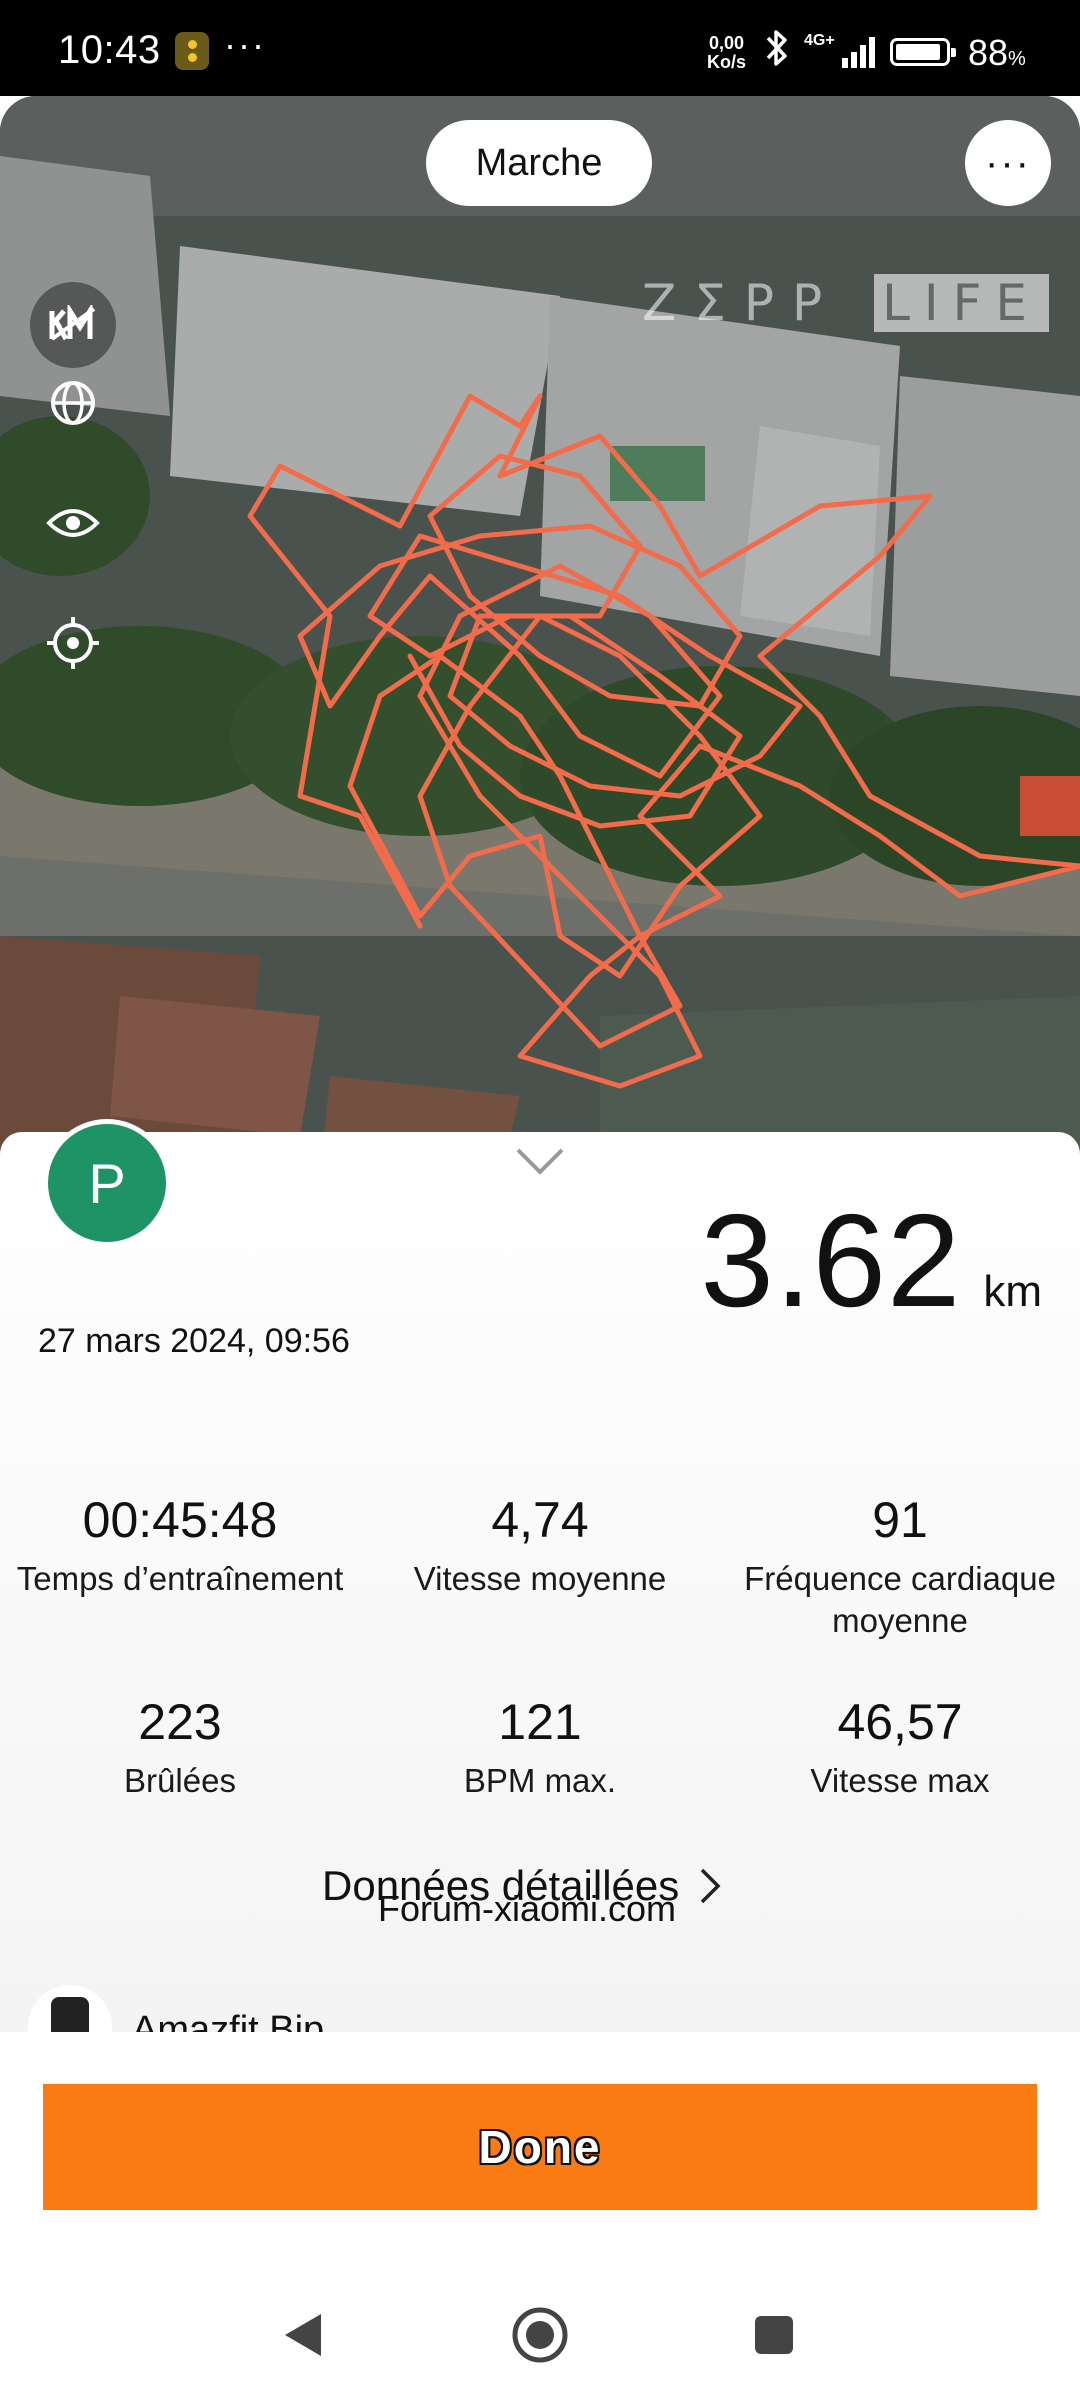 This screenshot has width=1080, height=2400. What do you see at coordinates (1017, 59) in the screenshot?
I see `battery-percentage-sign: %` at bounding box center [1017, 59].